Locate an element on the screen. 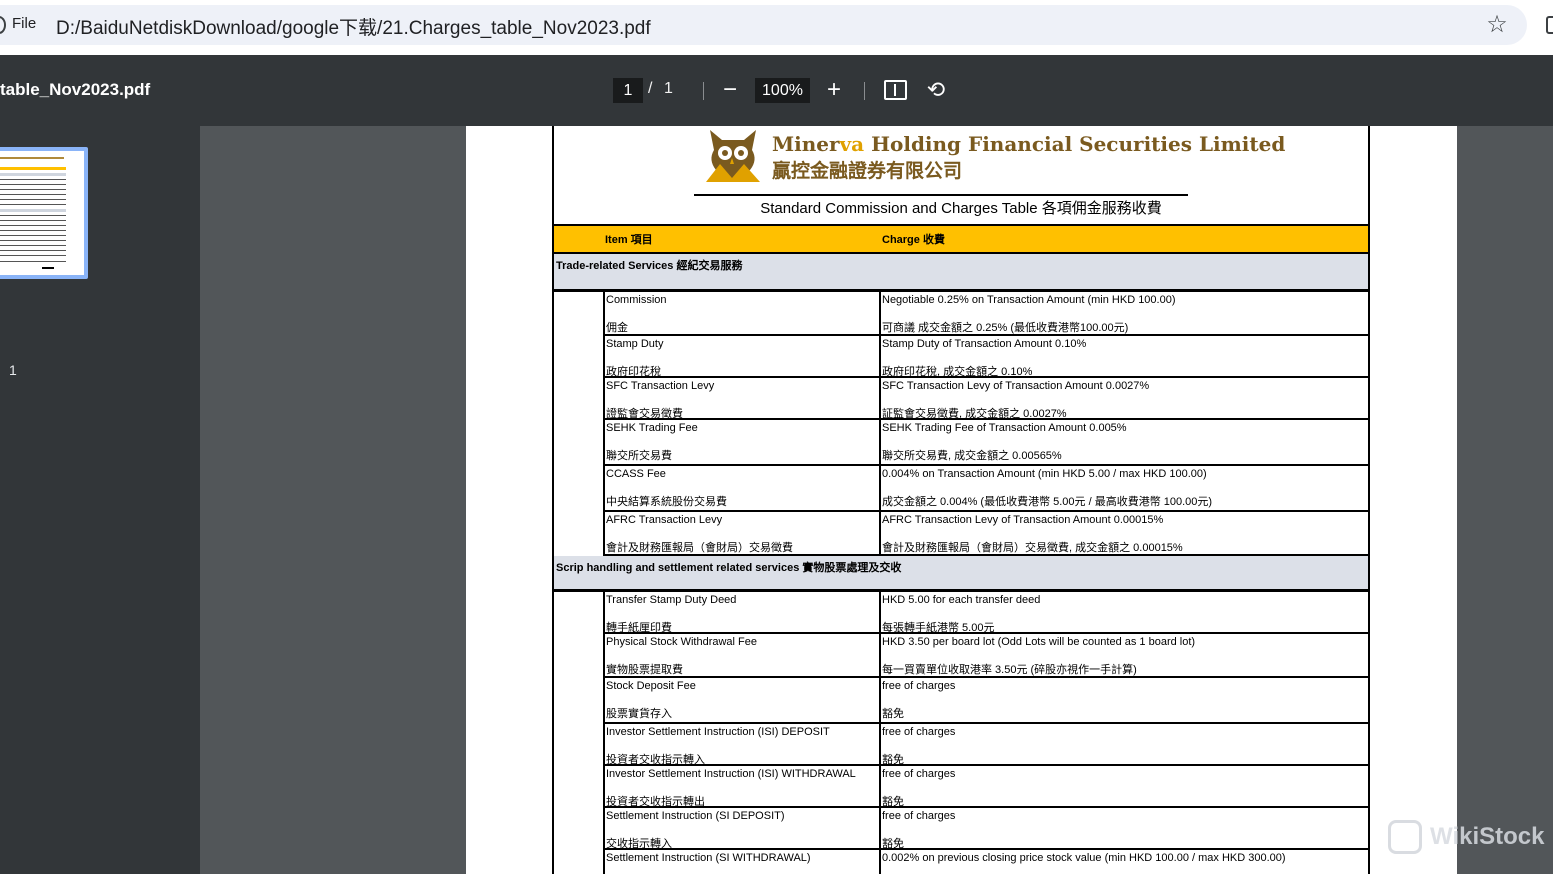 Image resolution: width=1553 pixels, height=874 pixels. side-panel-icon is located at coordinates (1549, 25).